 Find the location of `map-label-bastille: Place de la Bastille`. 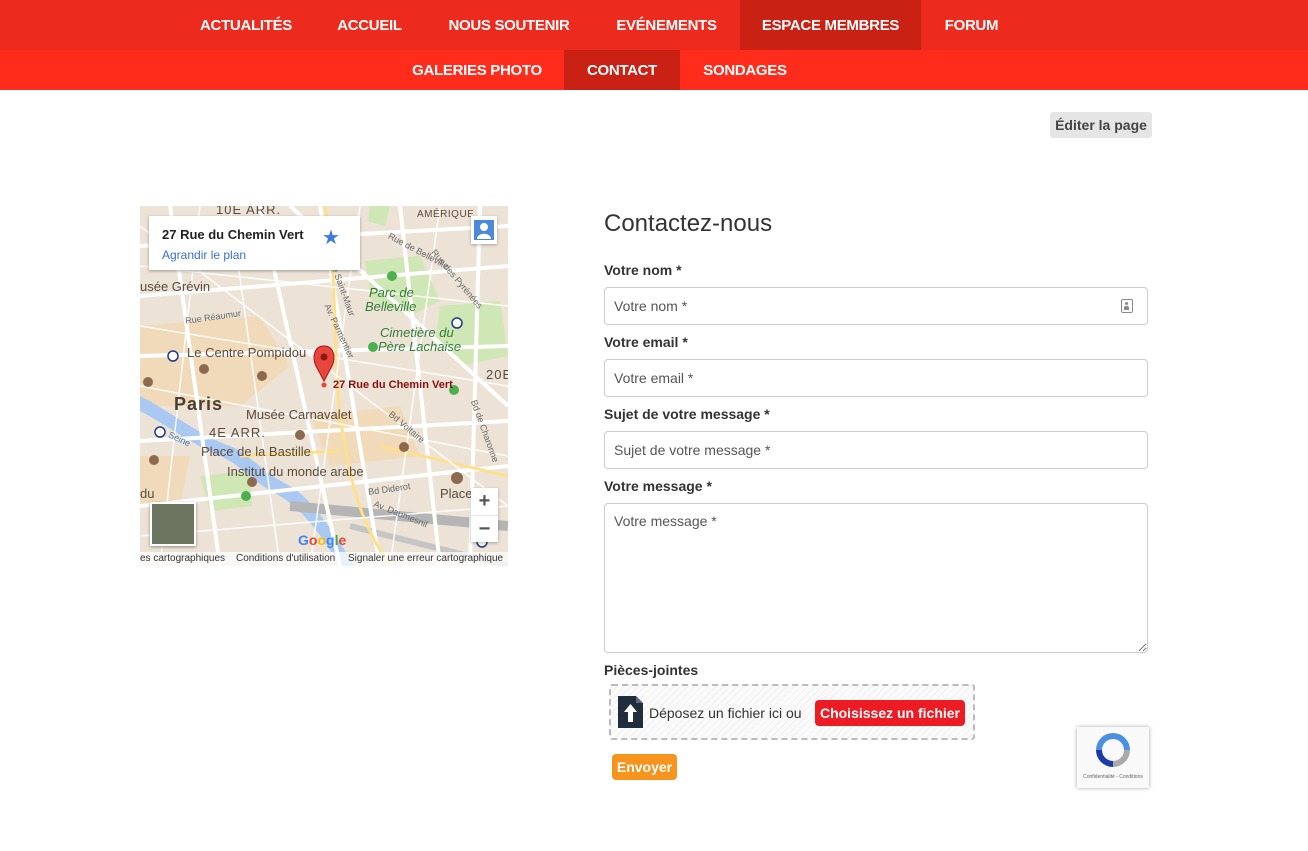

map-label-bastille: Place de la Bastille is located at coordinates (256, 451).